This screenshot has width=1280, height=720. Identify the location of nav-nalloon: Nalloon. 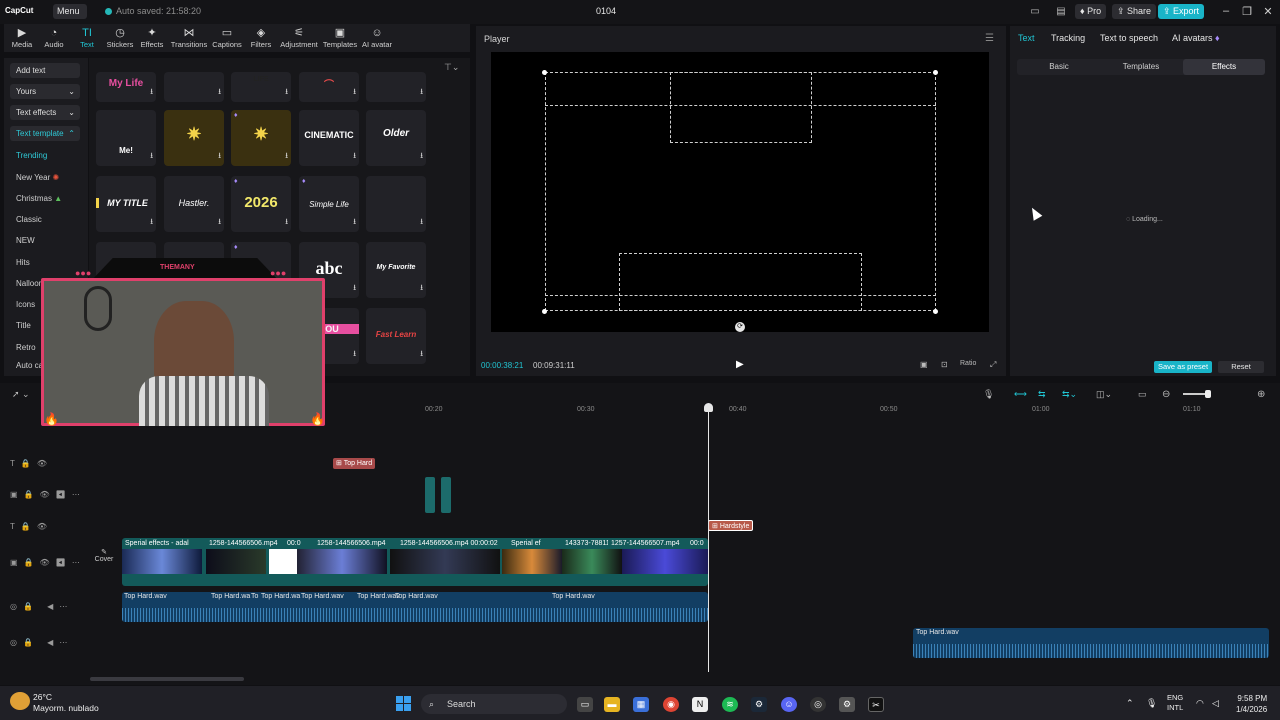
(29, 283).